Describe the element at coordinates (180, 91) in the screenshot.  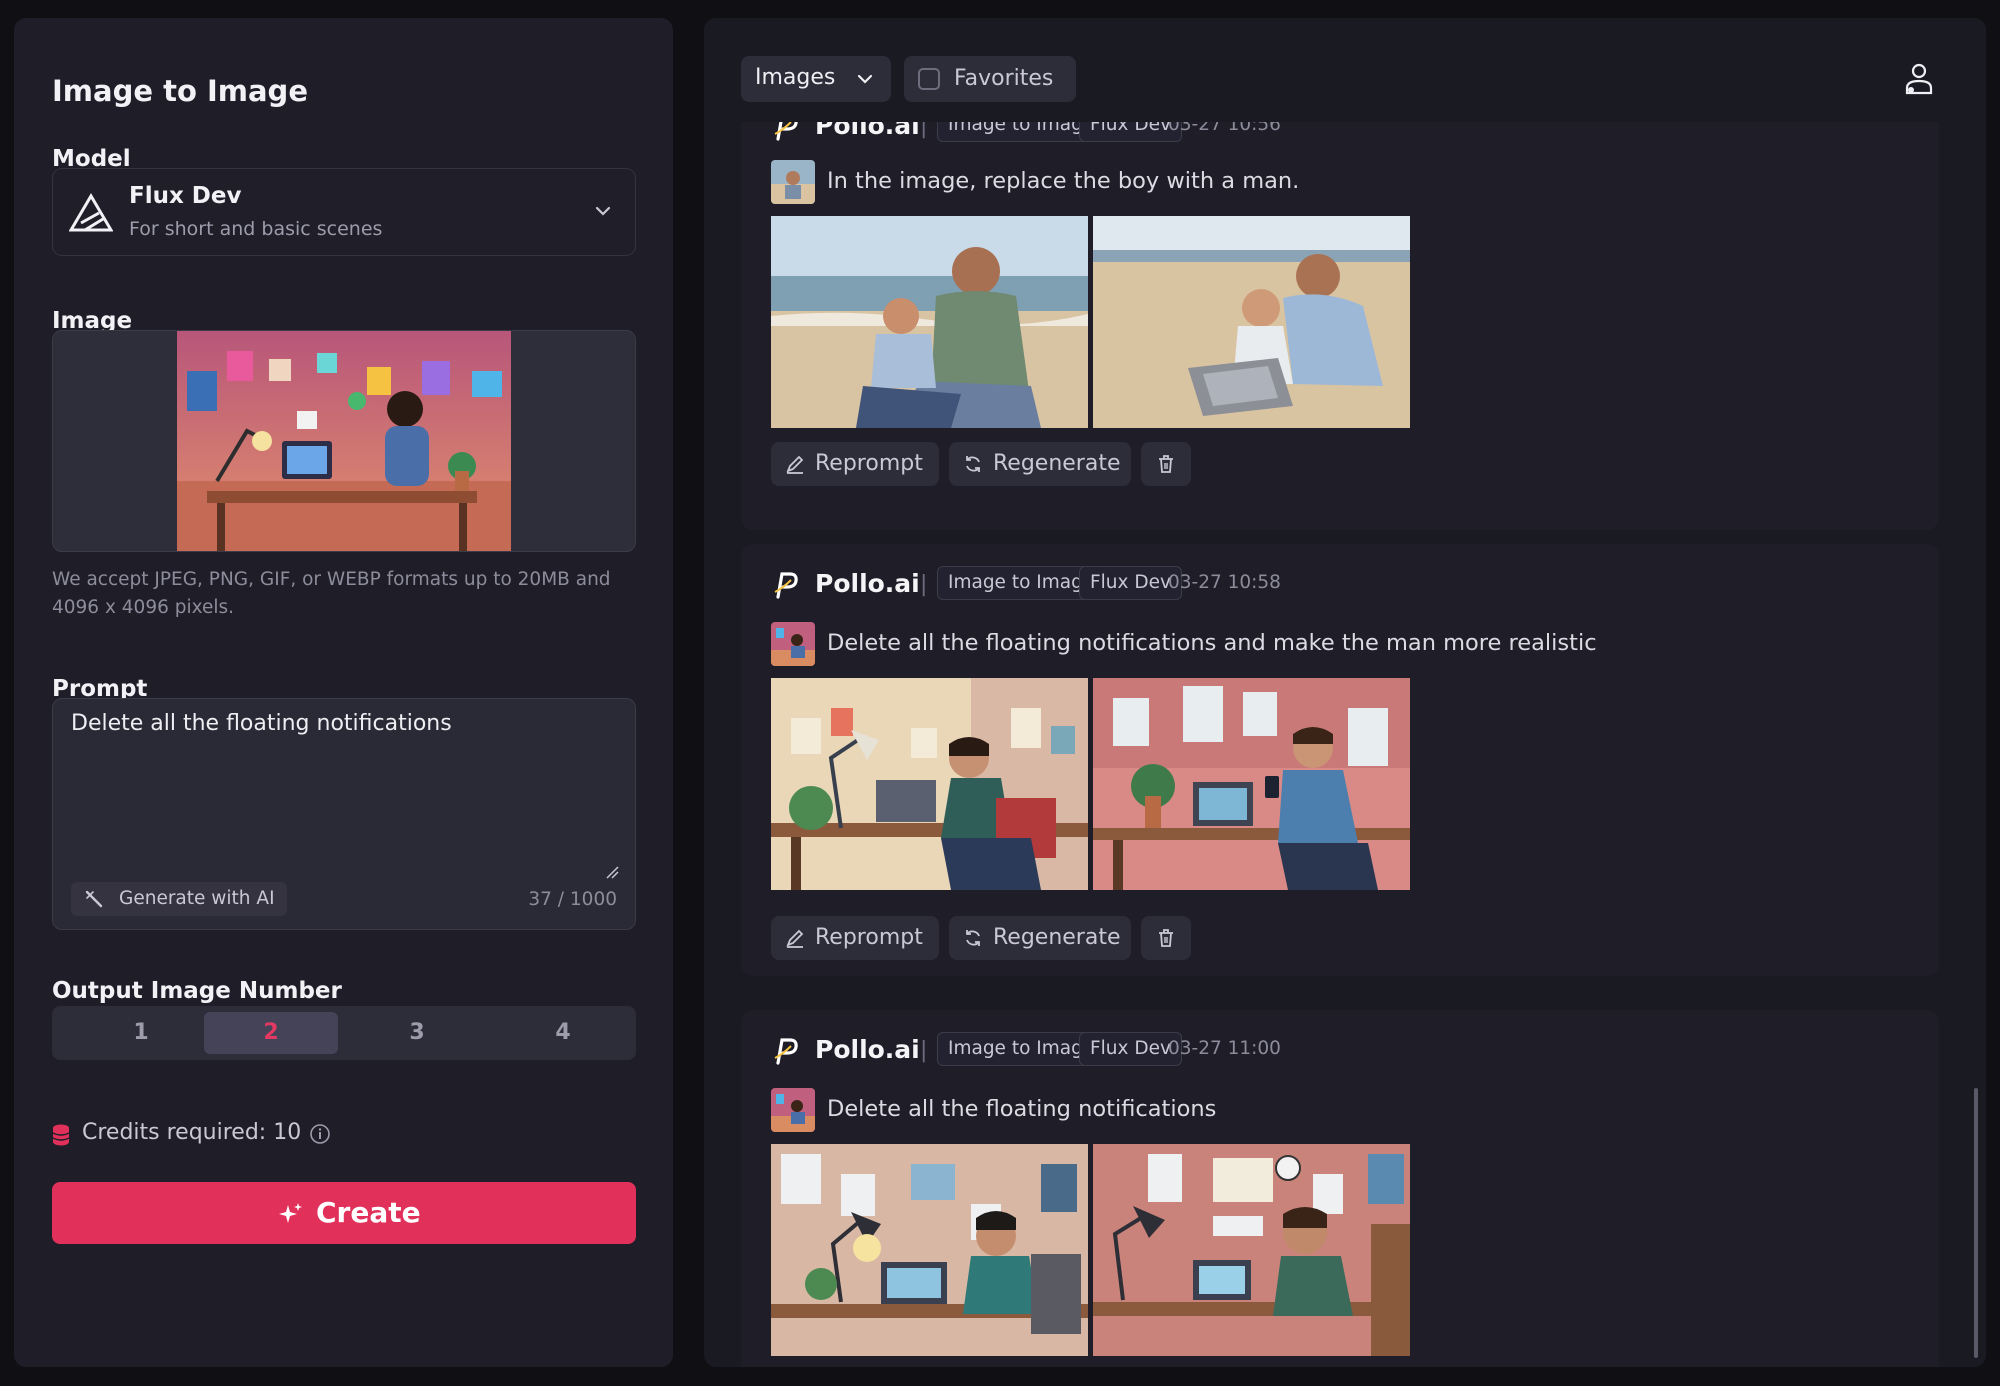
I see `panel-title: Image to Image` at that location.